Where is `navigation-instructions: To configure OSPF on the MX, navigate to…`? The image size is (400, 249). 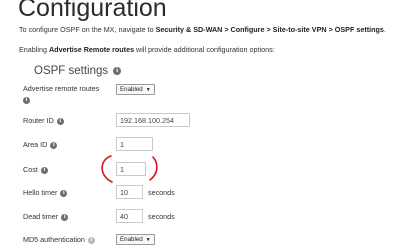 navigation-instructions: To configure OSPF on the MX, navigate to… is located at coordinates (202, 29).